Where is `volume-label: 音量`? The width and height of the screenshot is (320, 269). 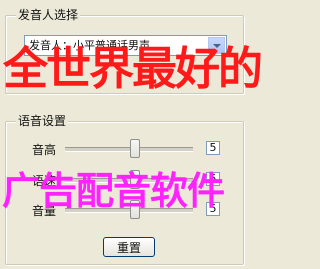
volume-label: 音量 is located at coordinates (44, 211).